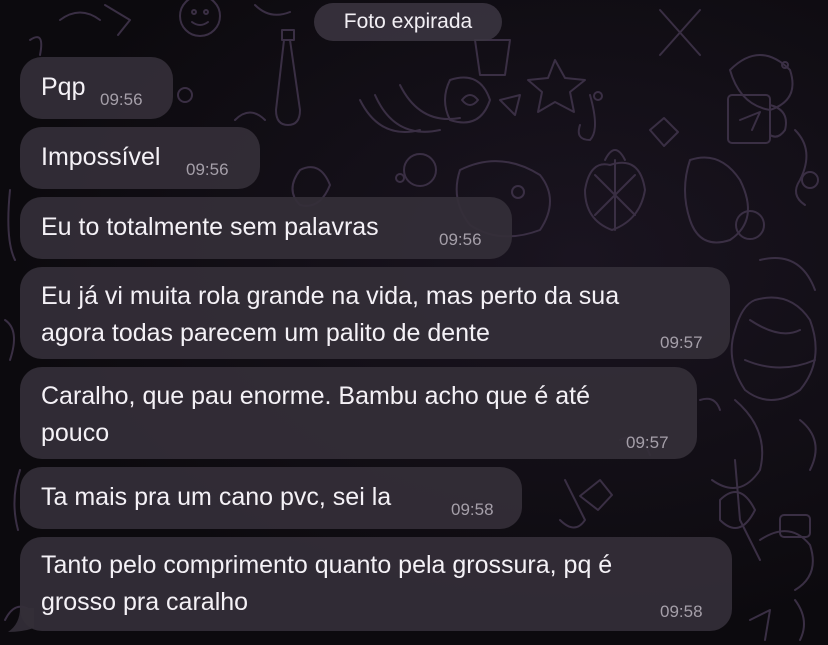  Describe the element at coordinates (210, 227) in the screenshot. I see `message-text: Eu to totalmente sem palavras` at that location.